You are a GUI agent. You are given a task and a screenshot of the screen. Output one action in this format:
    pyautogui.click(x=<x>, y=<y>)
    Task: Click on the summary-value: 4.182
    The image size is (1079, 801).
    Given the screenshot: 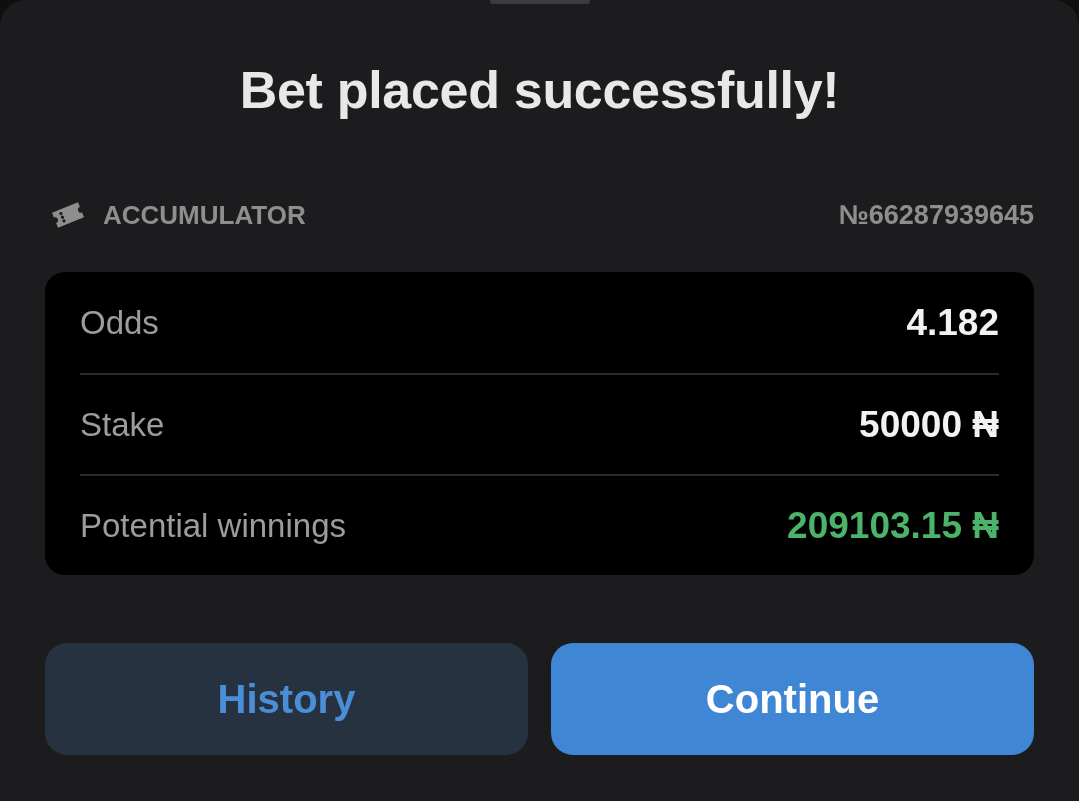 What is the action you would take?
    pyautogui.click(x=952, y=323)
    